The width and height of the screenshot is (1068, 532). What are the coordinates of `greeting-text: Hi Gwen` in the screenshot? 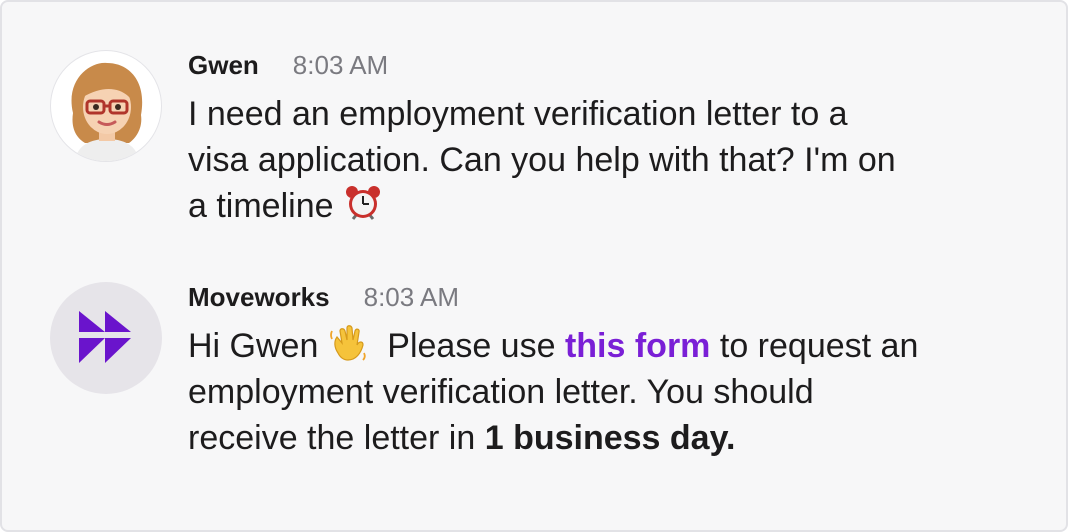 It's located at (253, 346).